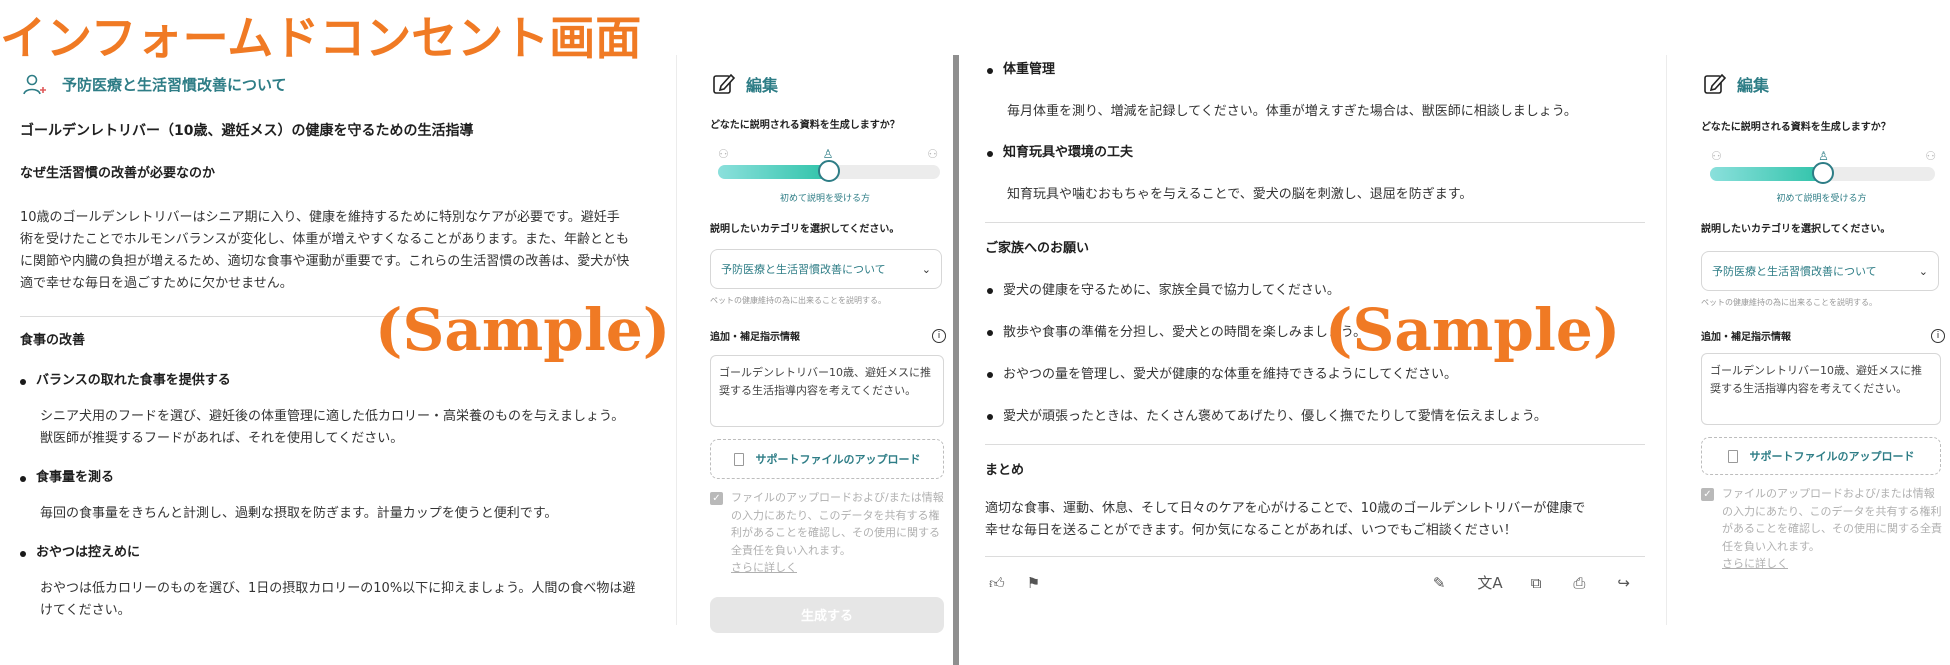 This screenshot has width=1950, height=665. Describe the element at coordinates (1716, 156) in the screenshot. I see `expert-icon: ⚇` at that location.